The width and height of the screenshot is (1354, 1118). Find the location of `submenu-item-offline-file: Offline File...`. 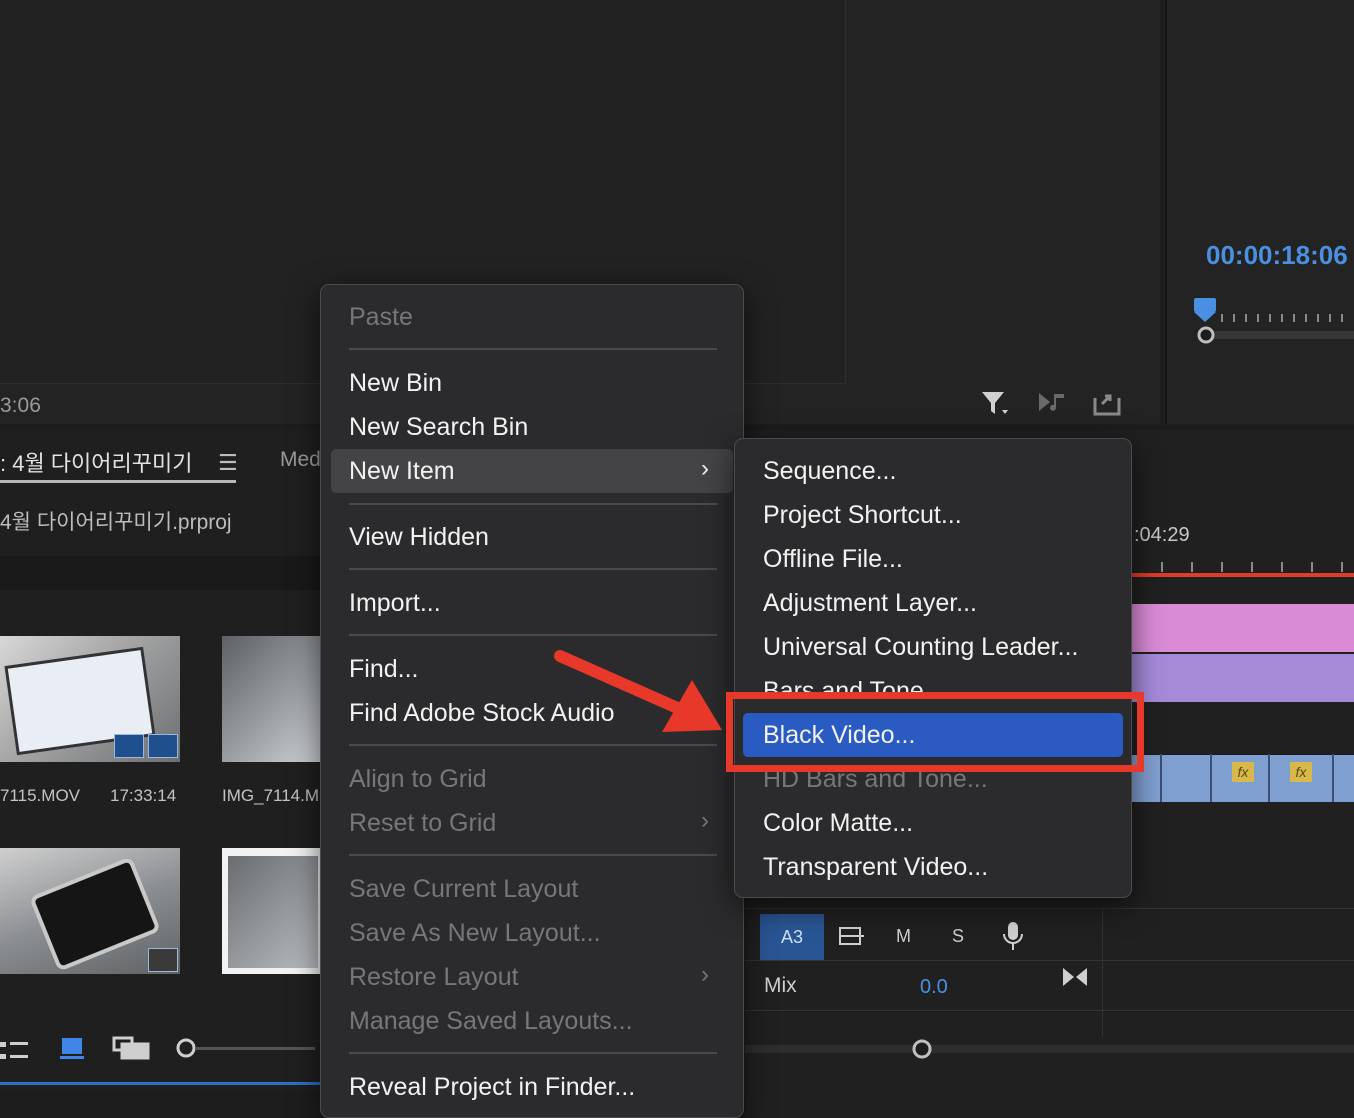

submenu-item-offline-file: Offline File... is located at coordinates (833, 559).